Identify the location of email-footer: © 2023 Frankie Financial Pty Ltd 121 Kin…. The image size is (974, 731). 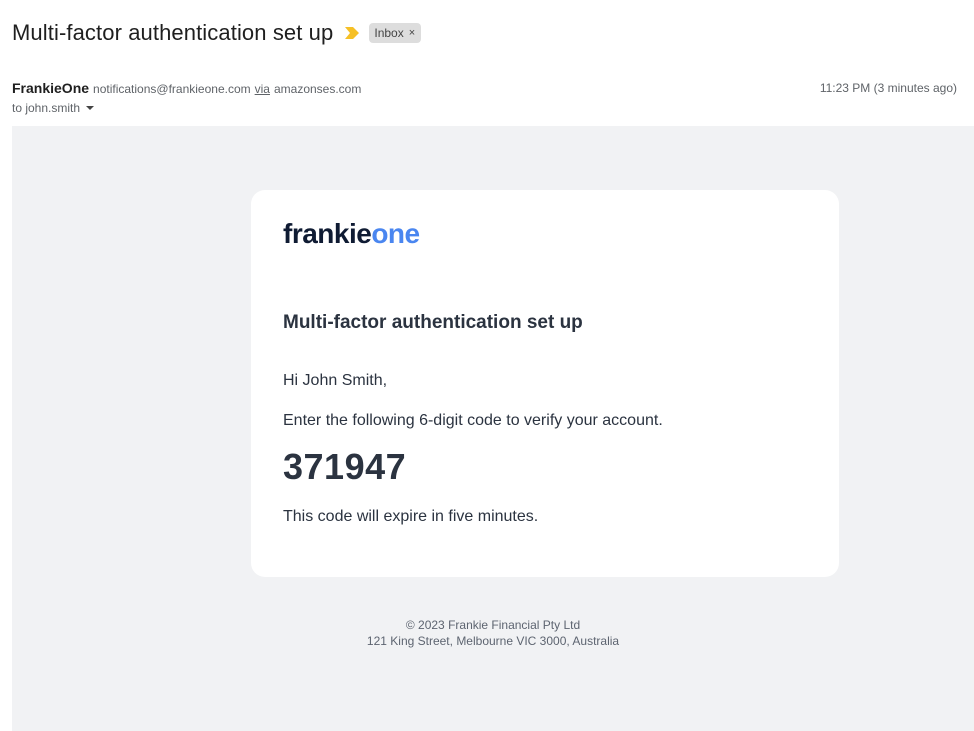
(493, 633).